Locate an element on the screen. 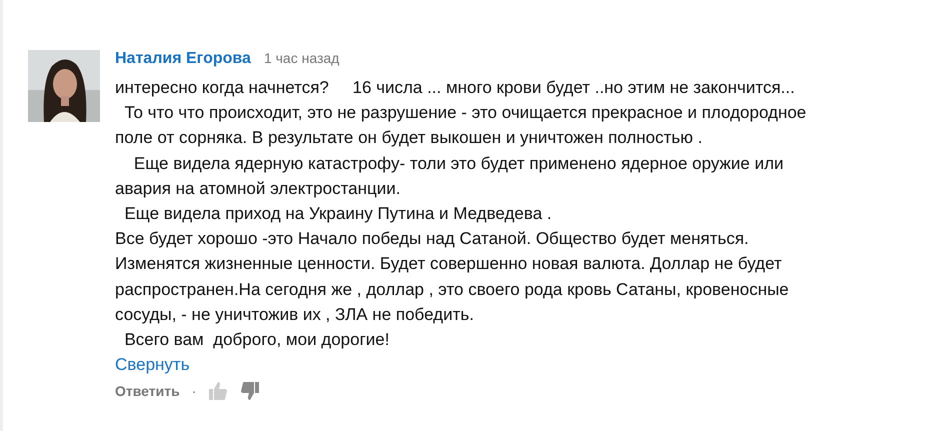 The width and height of the screenshot is (947, 431). comment-time: 1 час назад is located at coordinates (302, 58).